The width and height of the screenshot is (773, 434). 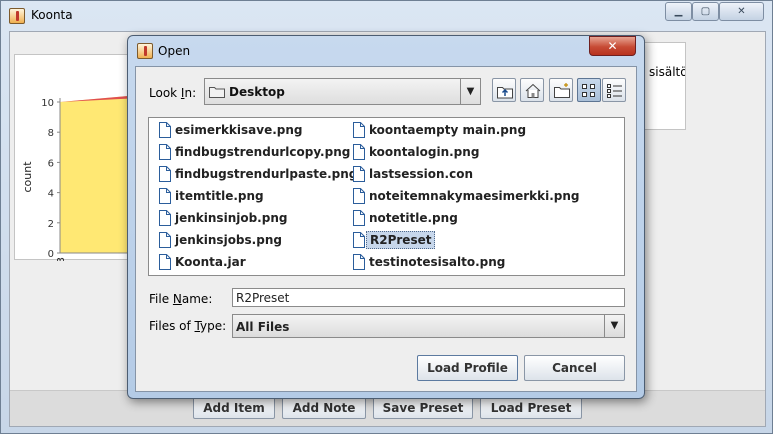 I want to click on home-button, so click(x=532, y=90).